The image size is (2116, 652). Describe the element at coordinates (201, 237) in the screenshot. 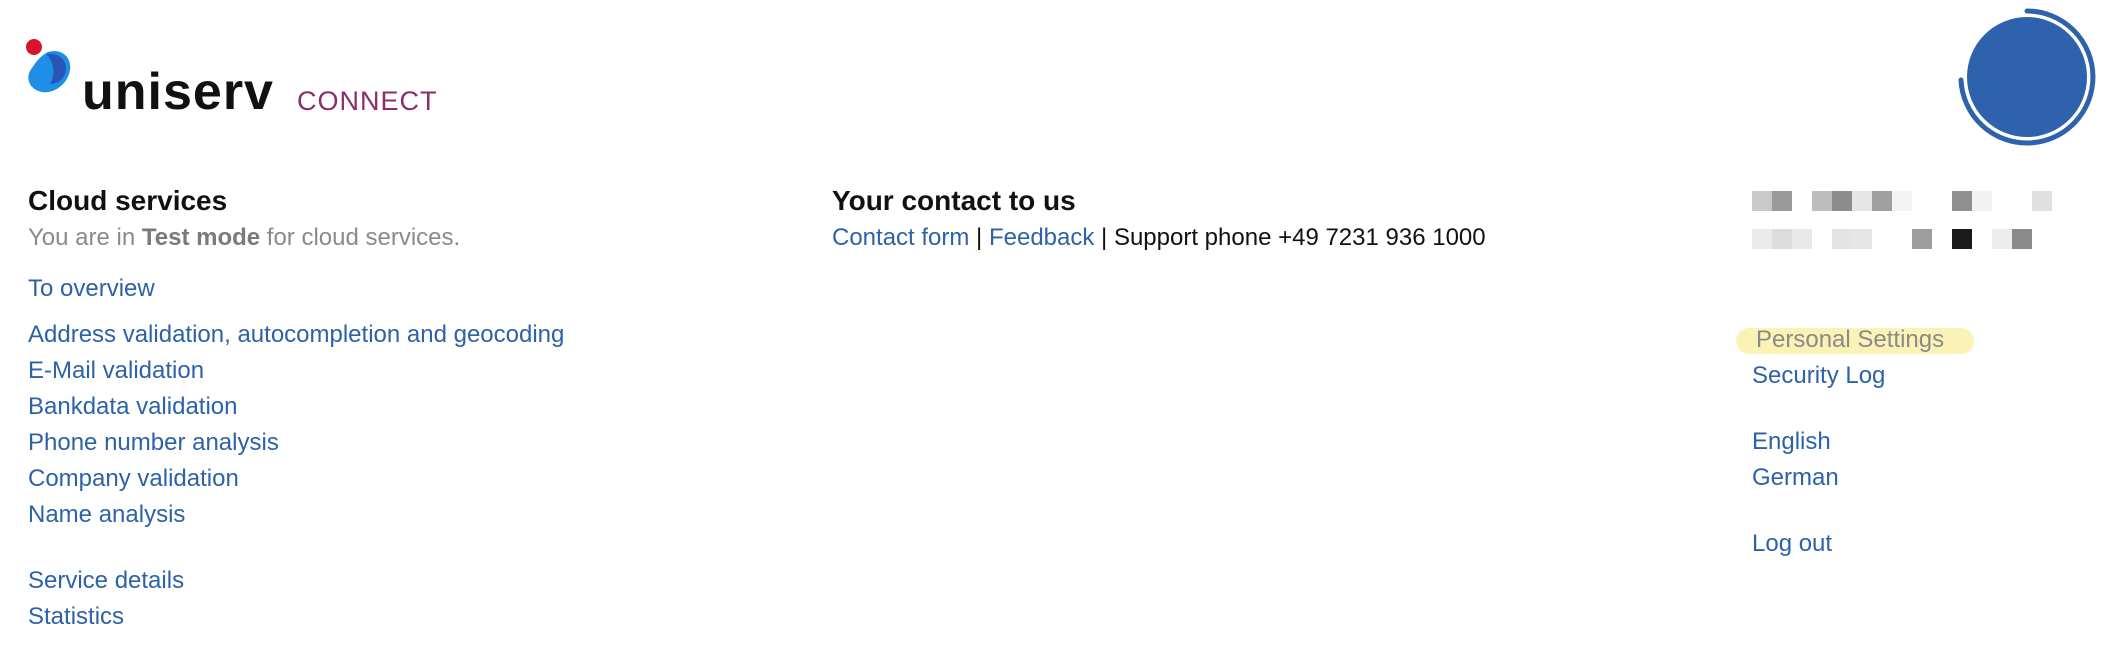

I see `mode-name: Test mode` at that location.